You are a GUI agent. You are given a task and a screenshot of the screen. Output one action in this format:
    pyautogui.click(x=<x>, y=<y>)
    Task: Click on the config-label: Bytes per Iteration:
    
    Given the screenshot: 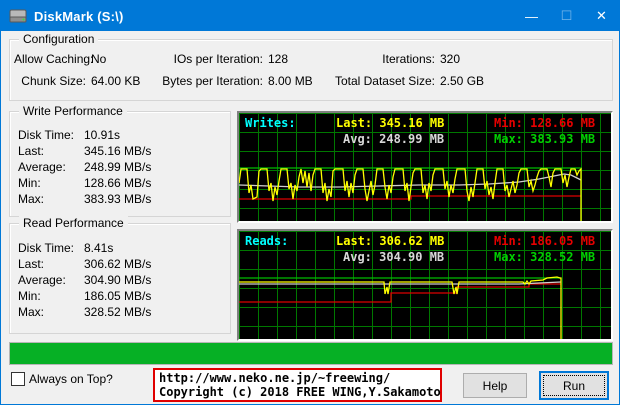 What is the action you would take?
    pyautogui.click(x=212, y=81)
    